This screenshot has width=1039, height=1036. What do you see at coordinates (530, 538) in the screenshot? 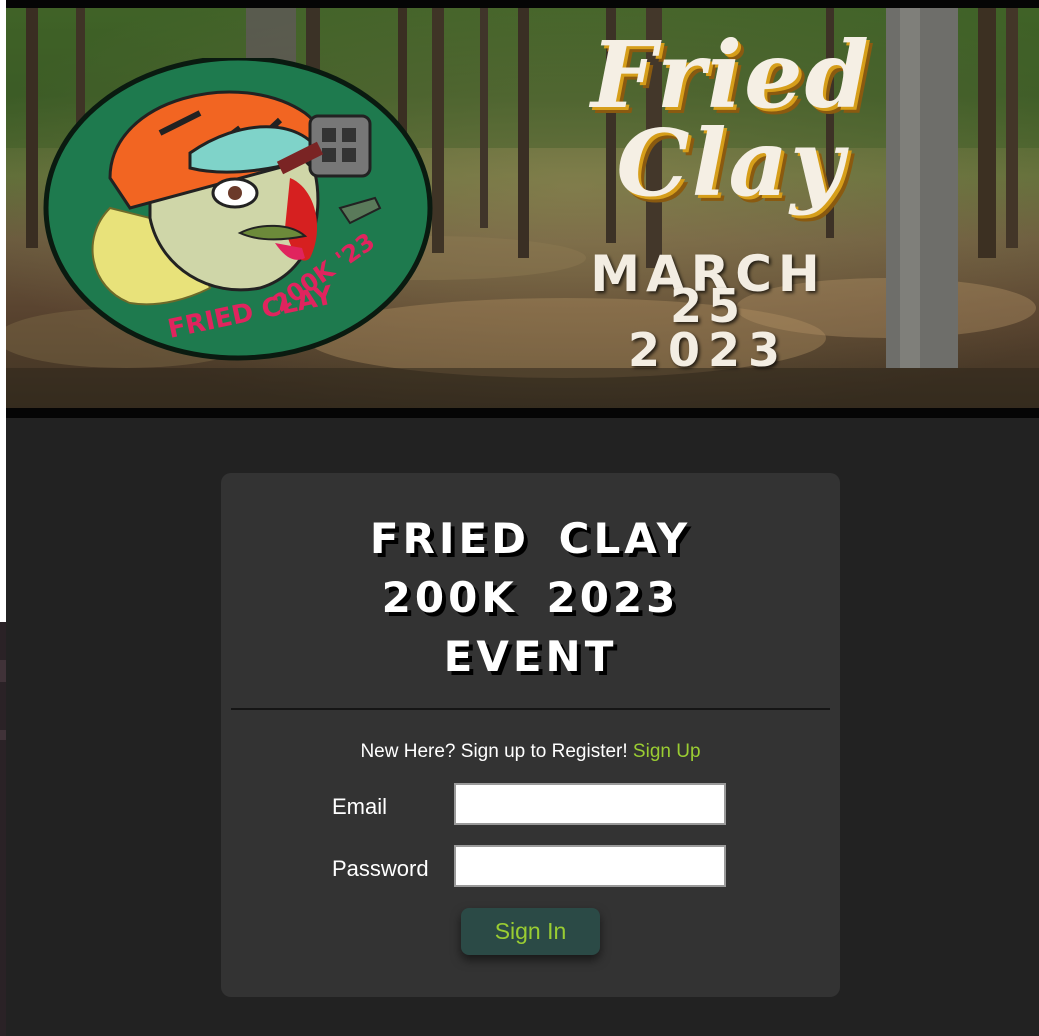
I see `event-title-line: FRIED CLAY` at bounding box center [530, 538].